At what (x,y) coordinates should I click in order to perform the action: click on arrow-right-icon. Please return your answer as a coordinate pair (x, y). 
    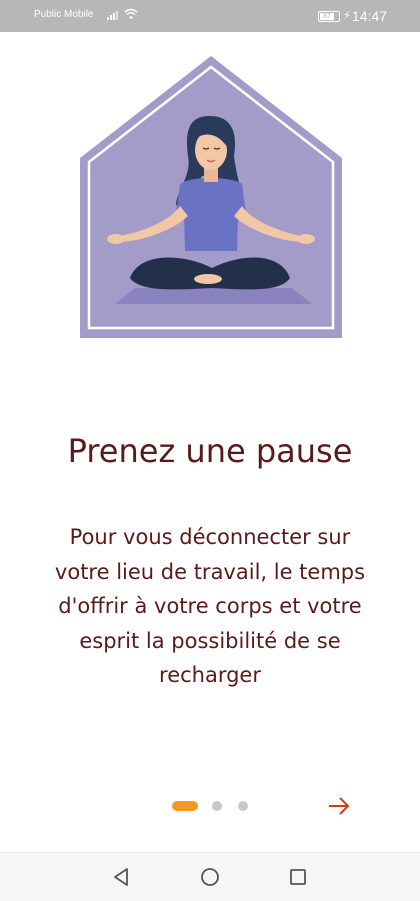
    Looking at the image, I should click on (339, 806).